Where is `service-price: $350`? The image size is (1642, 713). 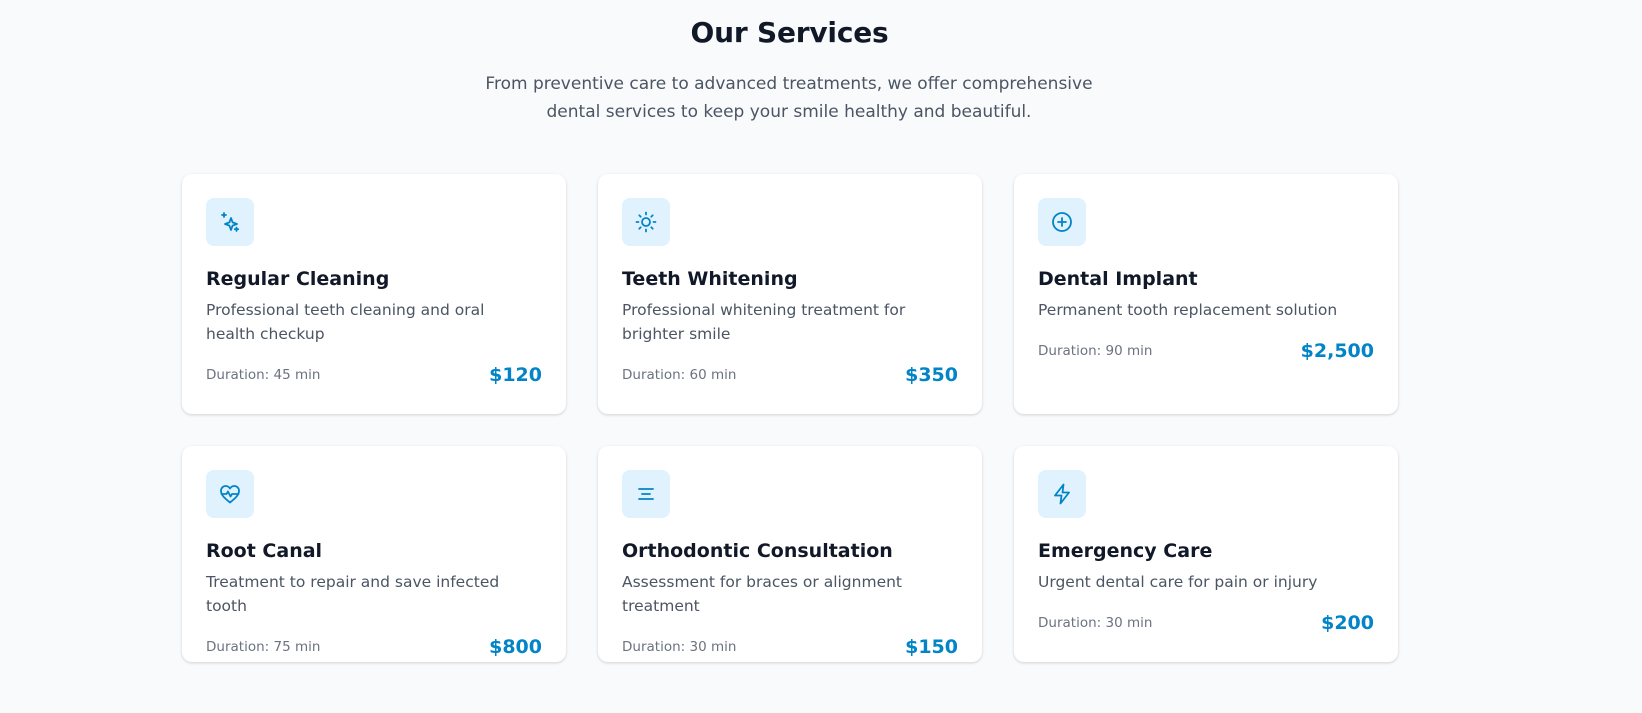
service-price: $350 is located at coordinates (931, 375).